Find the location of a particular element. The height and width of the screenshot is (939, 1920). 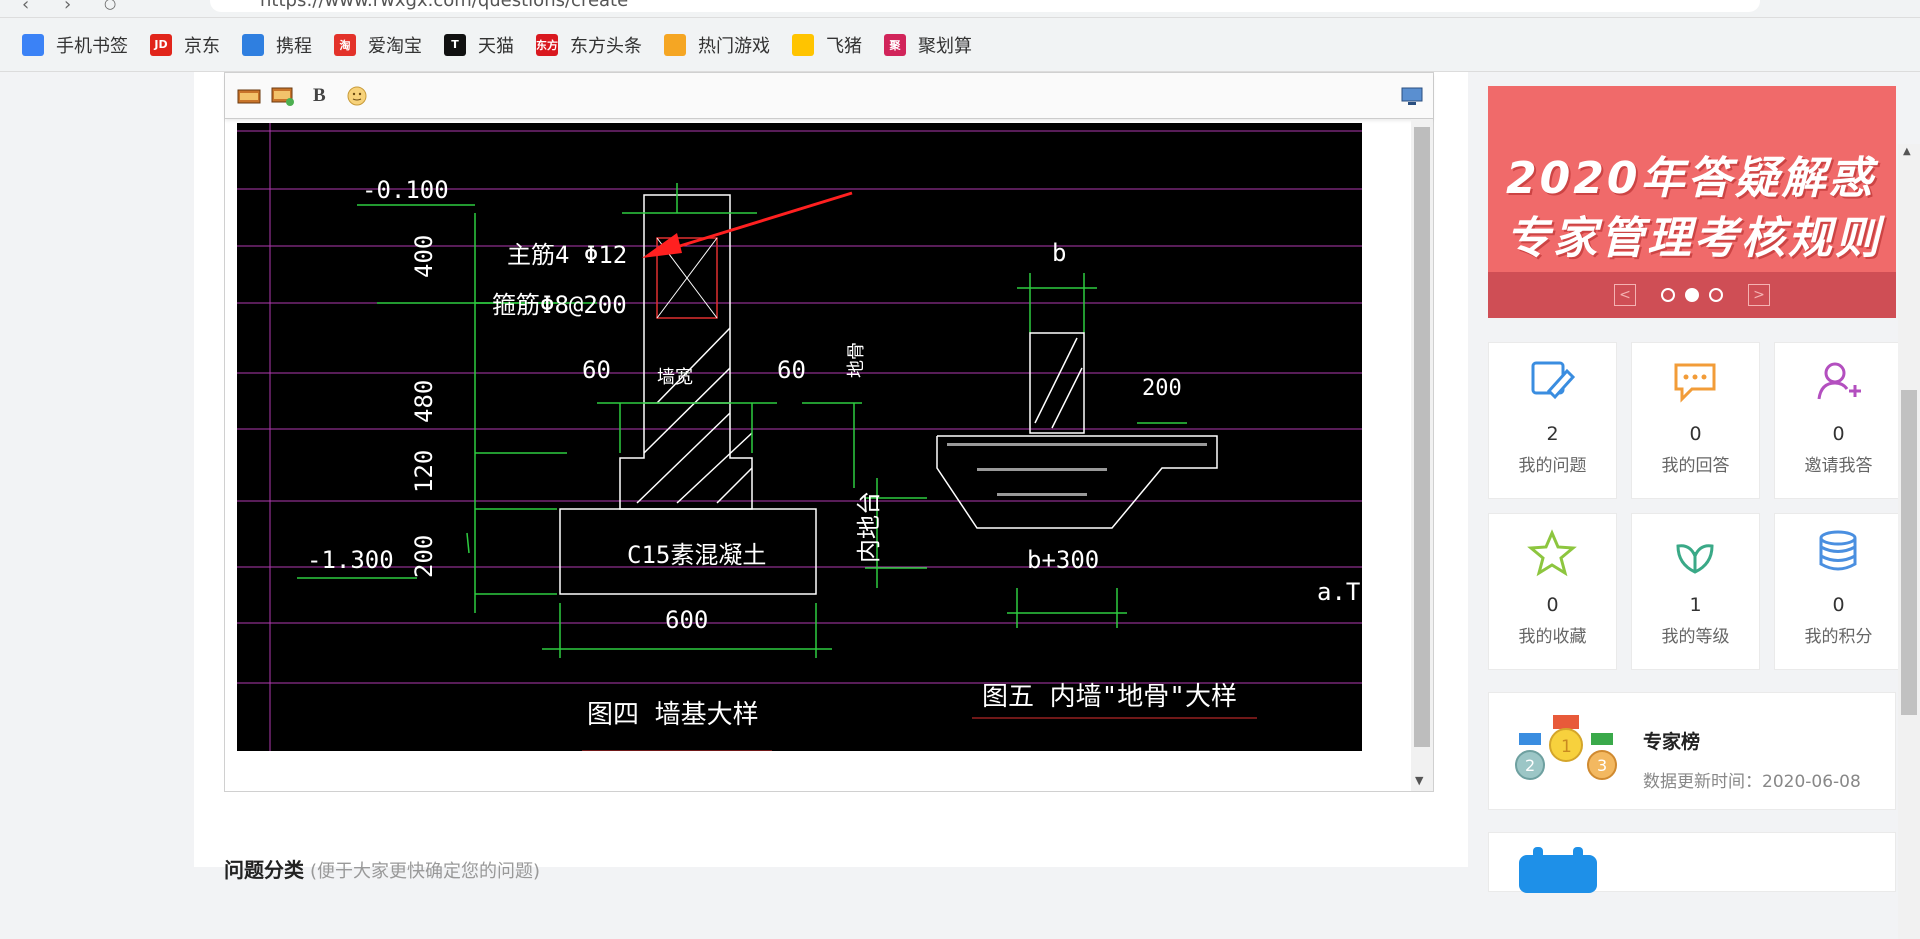

fullscreen-icon is located at coordinates (1412, 96).